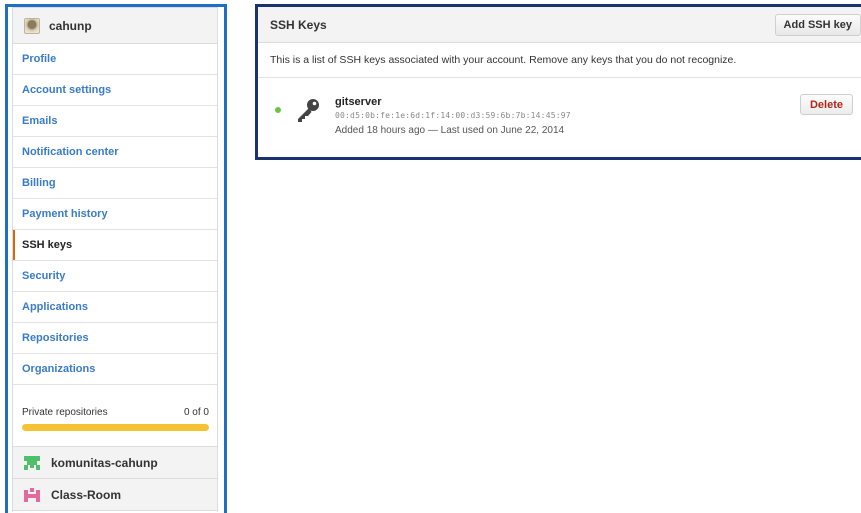  I want to click on account-header: cahunp, so click(115, 26).